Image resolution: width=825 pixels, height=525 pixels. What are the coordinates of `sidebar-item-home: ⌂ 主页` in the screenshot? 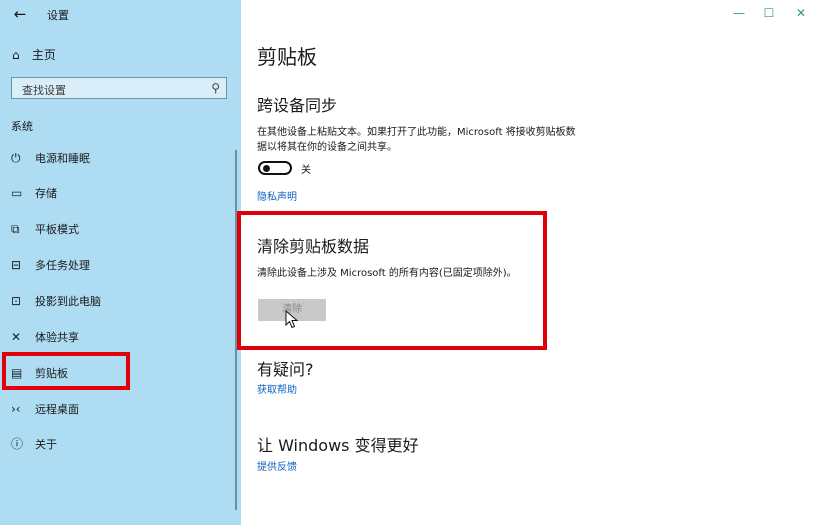 It's located at (34, 54).